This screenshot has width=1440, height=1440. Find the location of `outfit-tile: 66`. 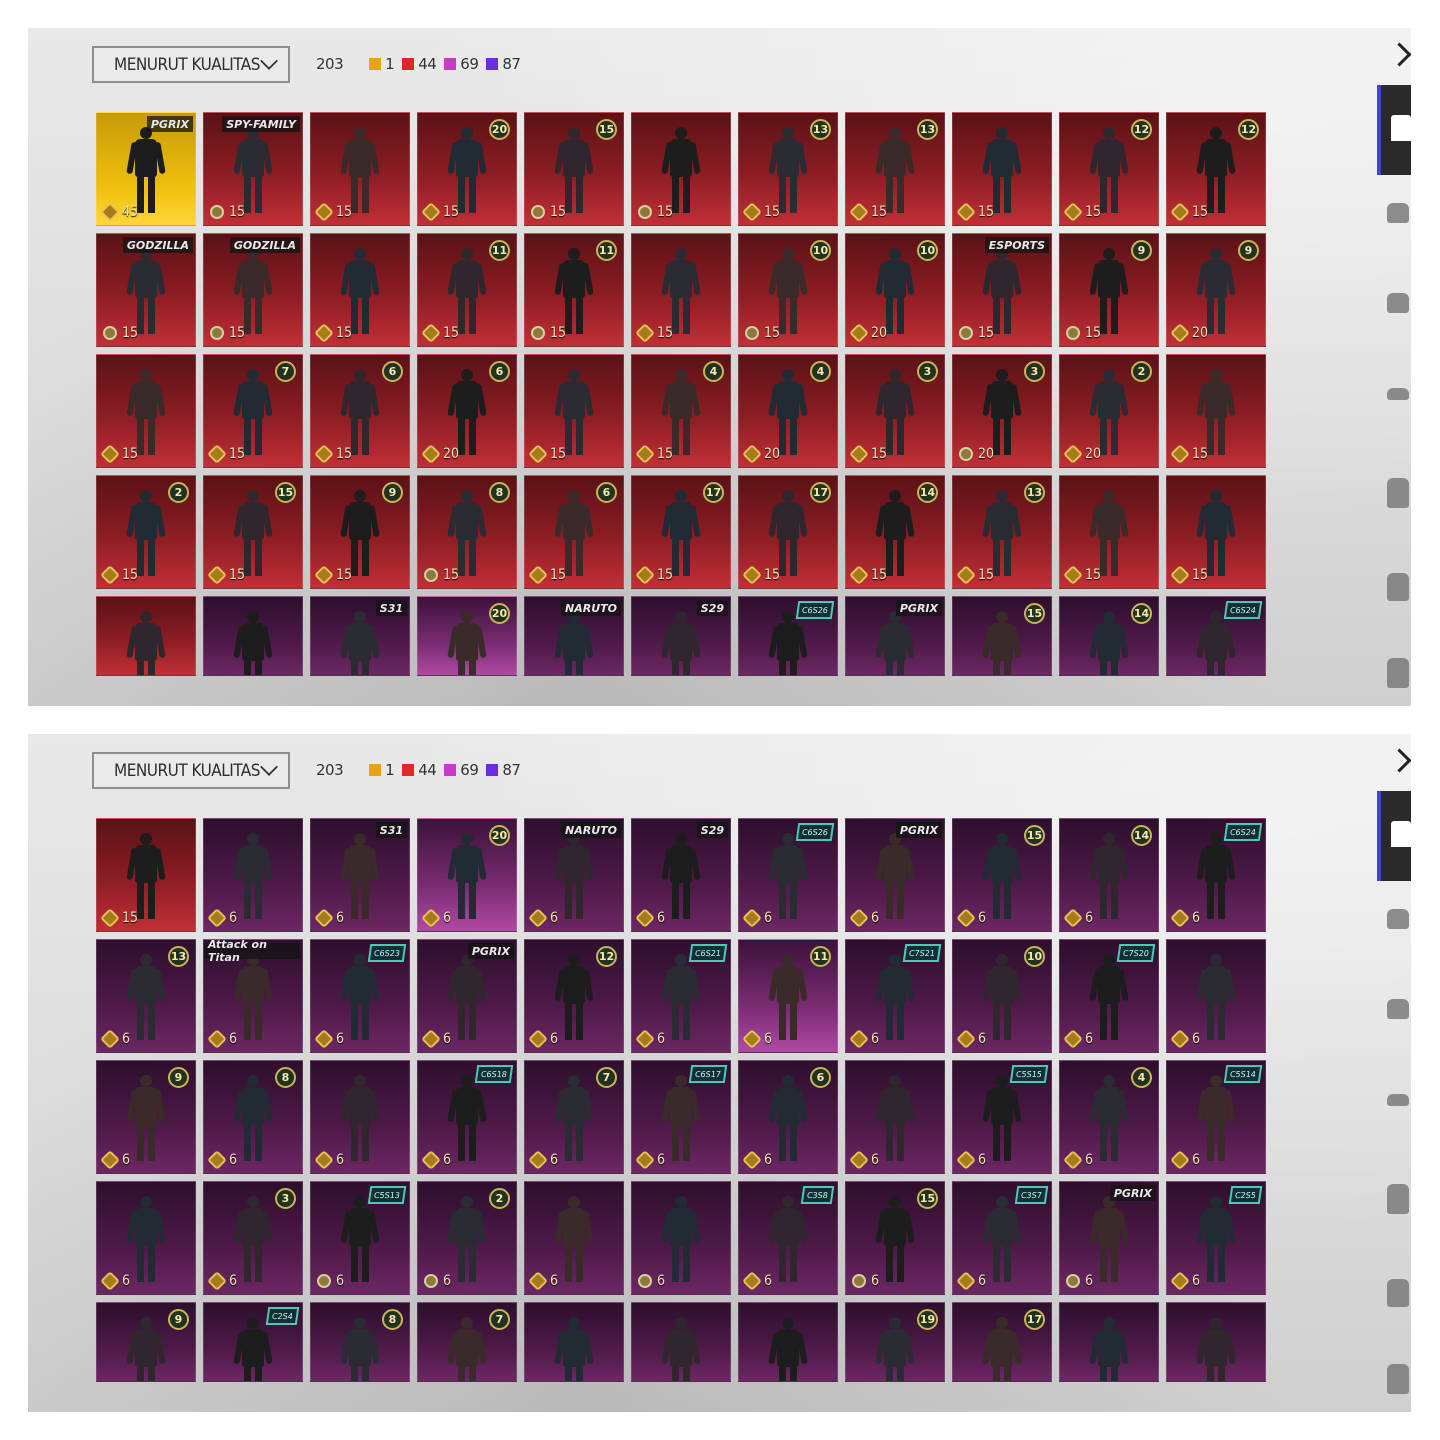

outfit-tile: 66 is located at coordinates (788, 1117).